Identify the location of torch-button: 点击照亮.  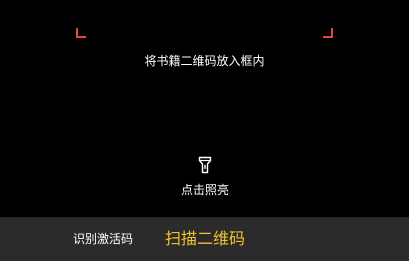
(205, 179).